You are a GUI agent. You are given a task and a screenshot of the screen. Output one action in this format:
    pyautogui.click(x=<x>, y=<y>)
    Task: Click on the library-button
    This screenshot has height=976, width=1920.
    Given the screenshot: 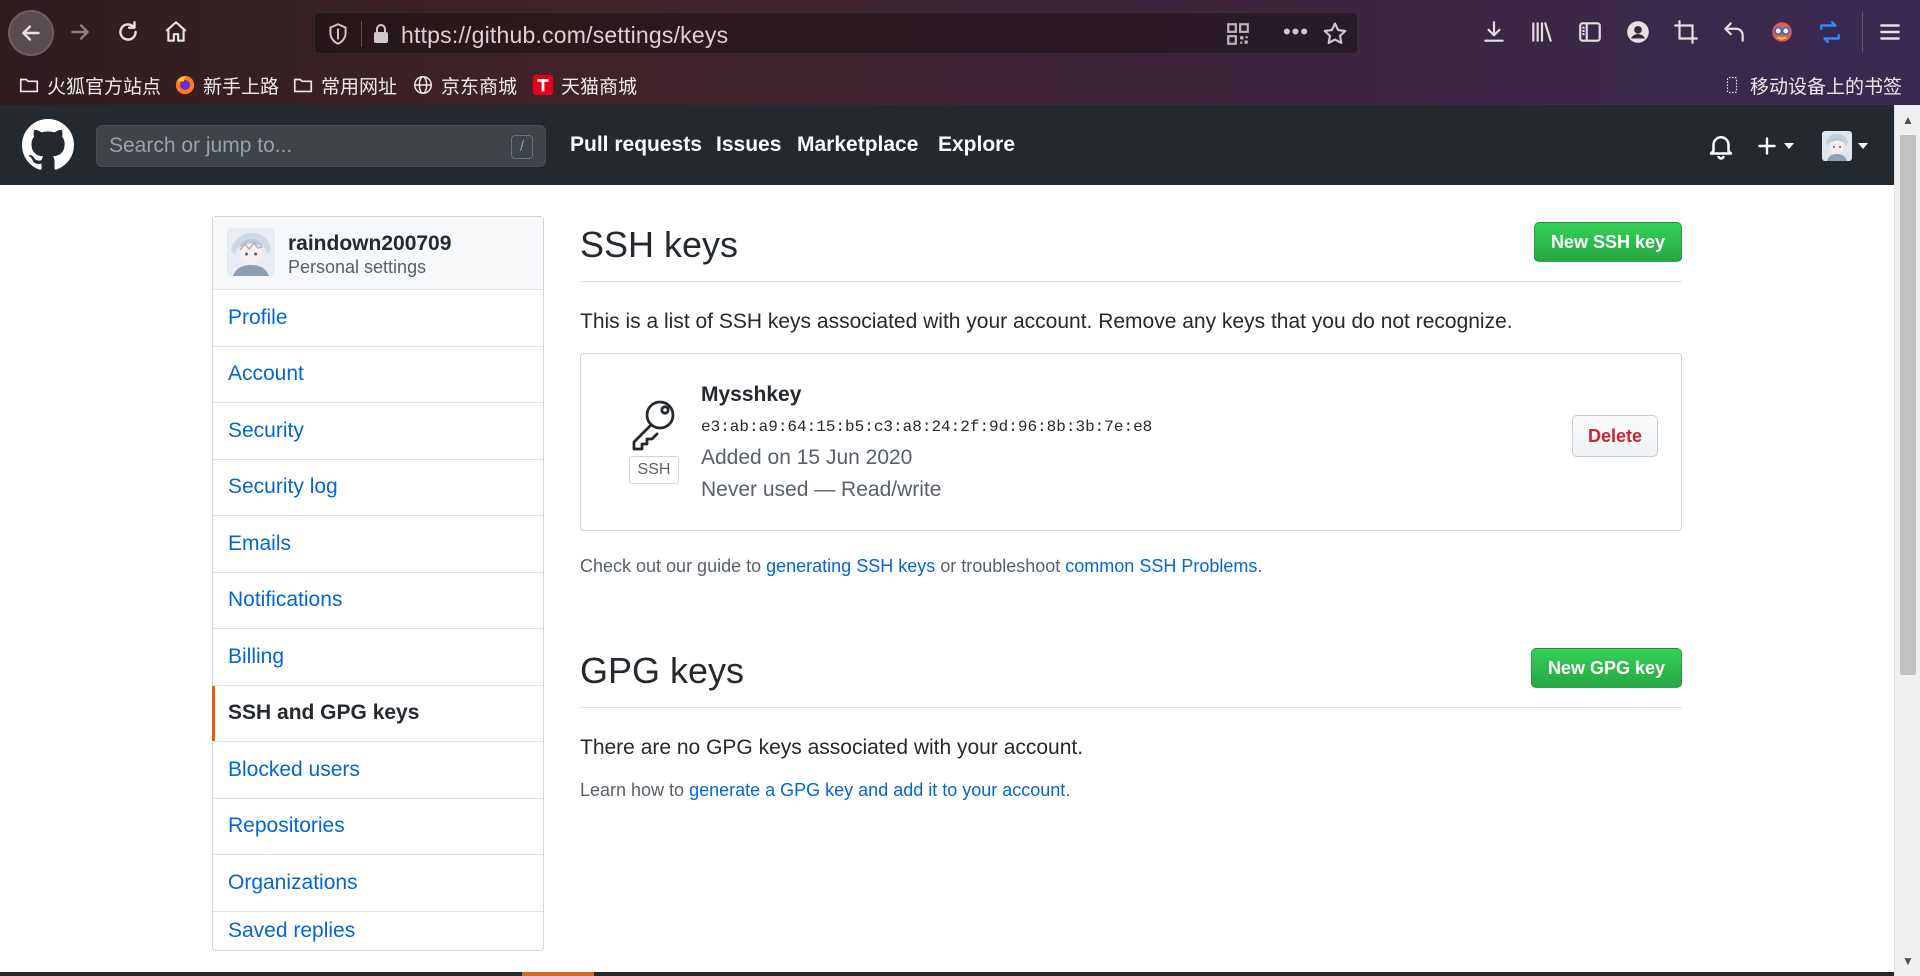 What is the action you would take?
    pyautogui.click(x=1542, y=32)
    